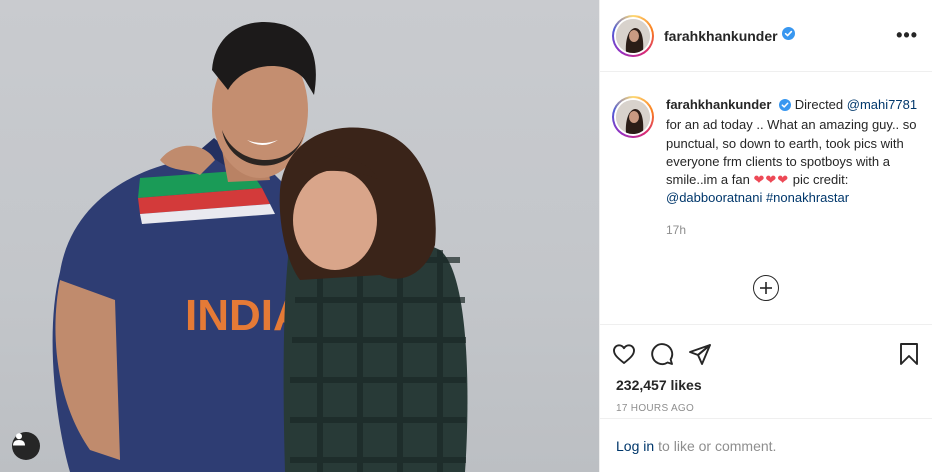  I want to click on header-username: farahkhankunder, so click(721, 36).